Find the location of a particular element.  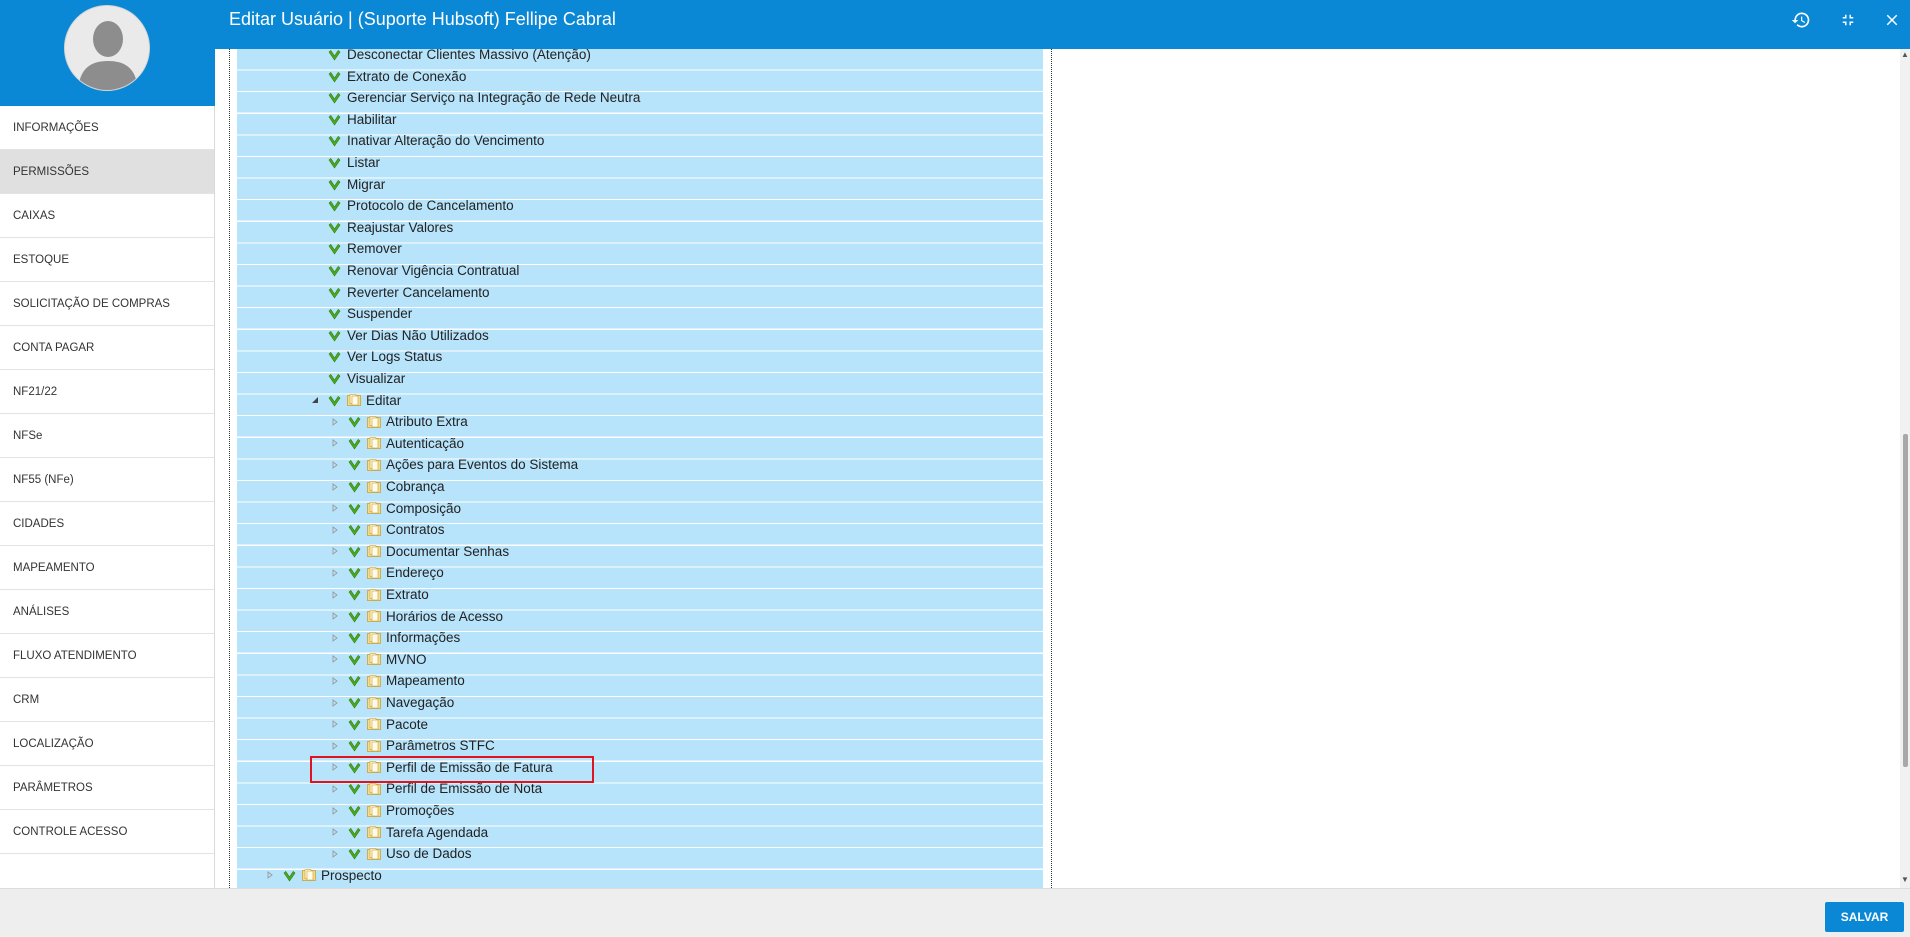

sidebar-item-localizacao: LOCALIZAÇÃO is located at coordinates (107, 744).